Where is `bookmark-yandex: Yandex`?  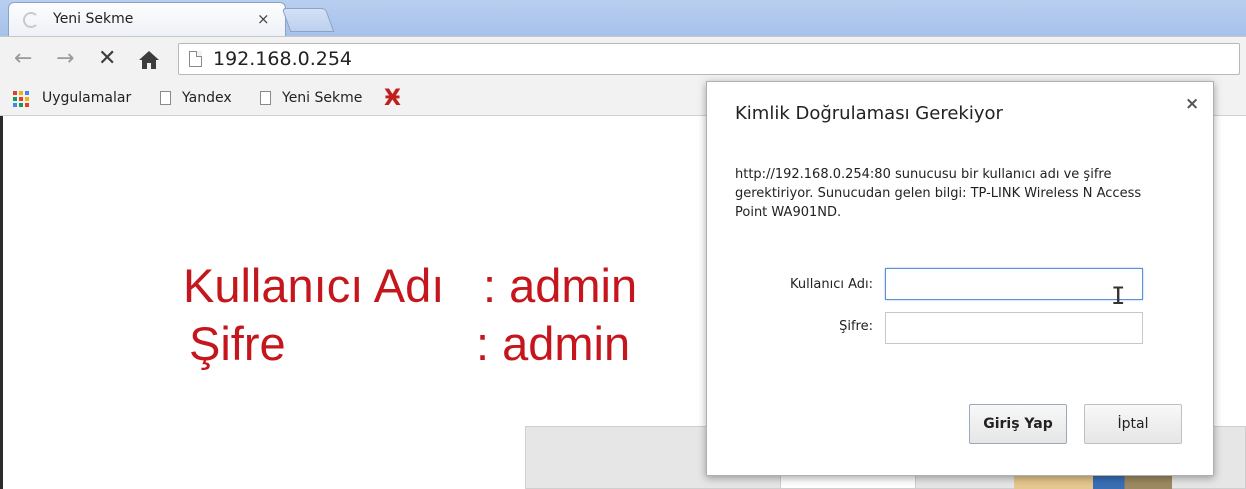
bookmark-yandex: Yandex is located at coordinates (207, 98).